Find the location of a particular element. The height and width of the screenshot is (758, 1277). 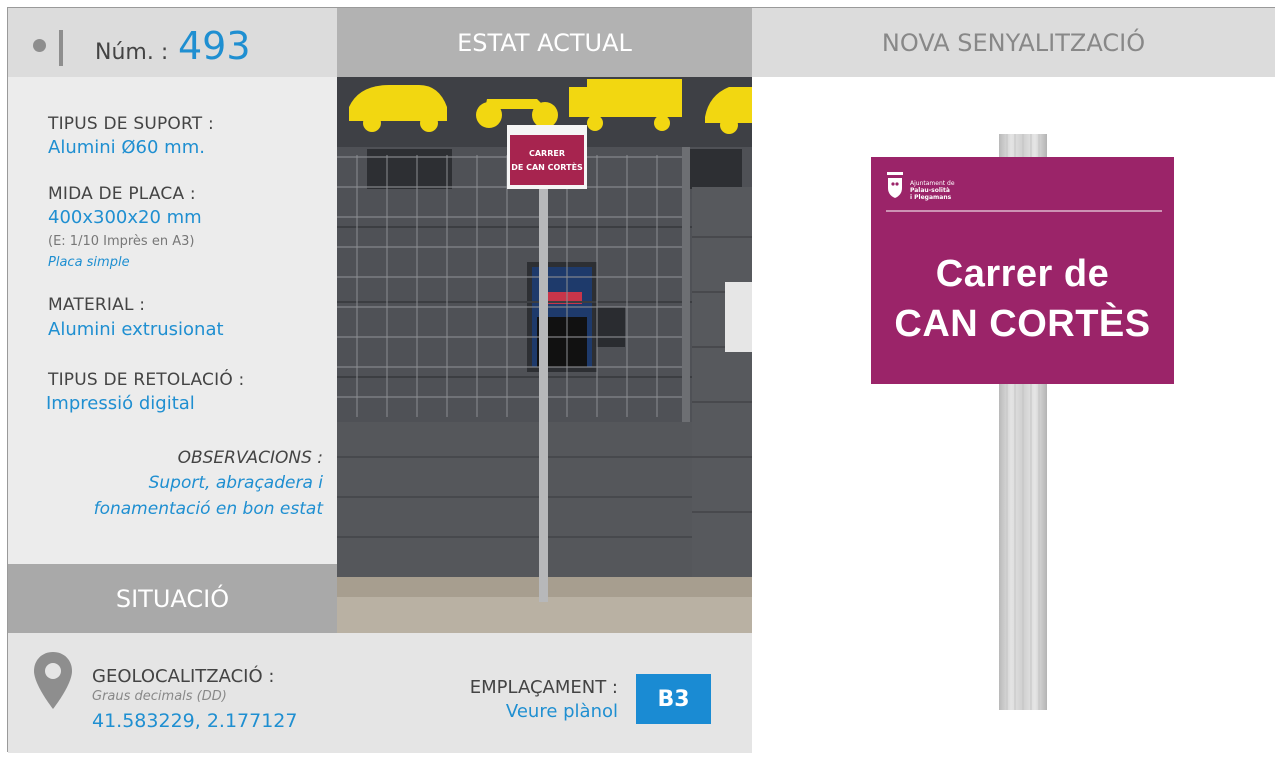

view-map-link: Veure plànol is located at coordinates (562, 711).